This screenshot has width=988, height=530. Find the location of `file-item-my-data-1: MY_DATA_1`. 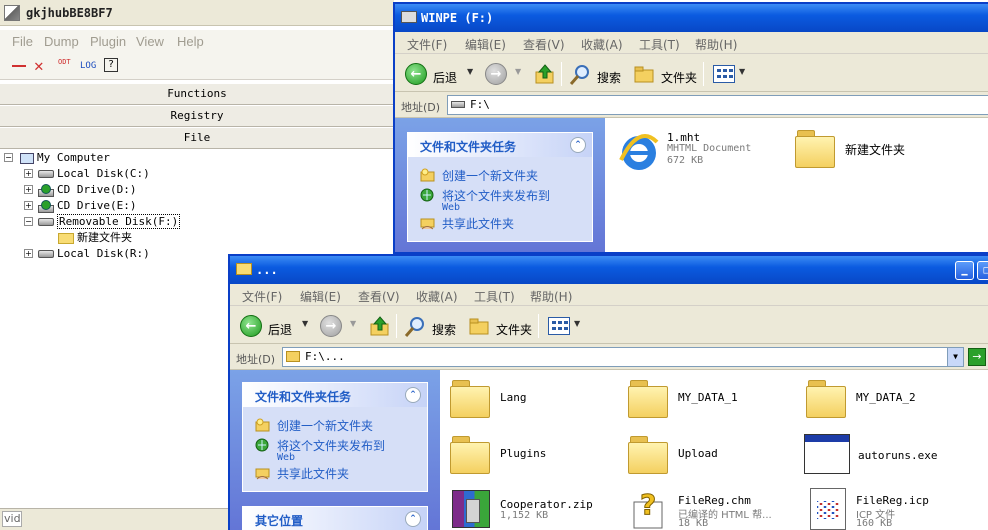

file-item-my-data-1: MY_DATA_1 is located at coordinates (713, 402).